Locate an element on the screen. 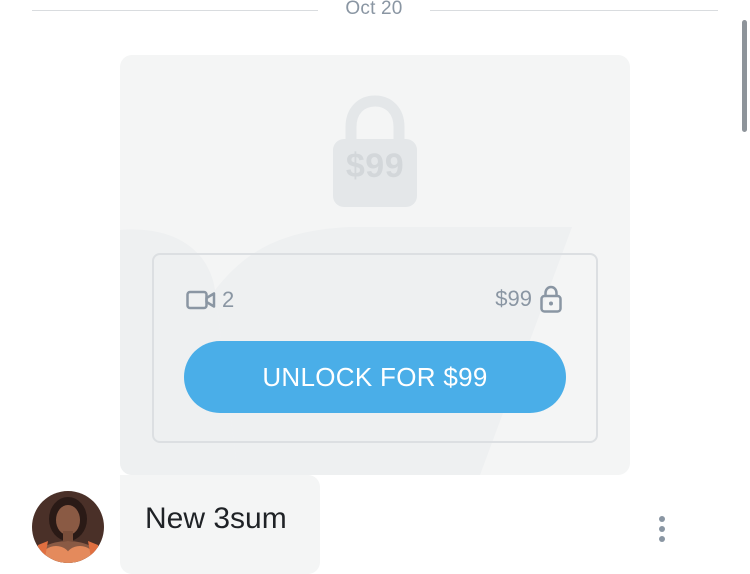 The width and height of the screenshot is (750, 574). message-bubble: New 3sum is located at coordinates (220, 524).